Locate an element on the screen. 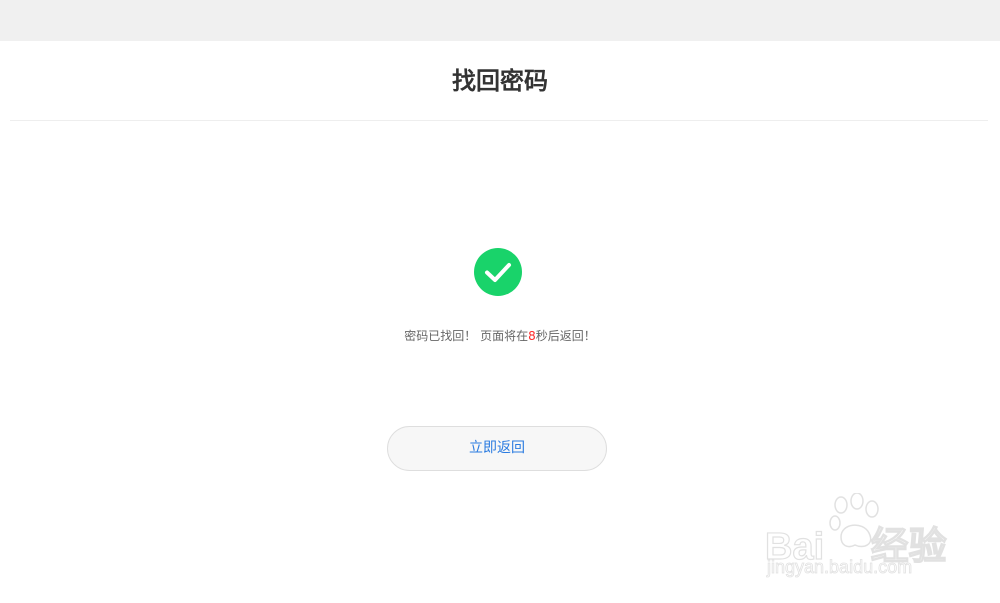 Image resolution: width=1000 pixels, height=603 pixels. countdown-seconds: 8 is located at coordinates (532, 336).